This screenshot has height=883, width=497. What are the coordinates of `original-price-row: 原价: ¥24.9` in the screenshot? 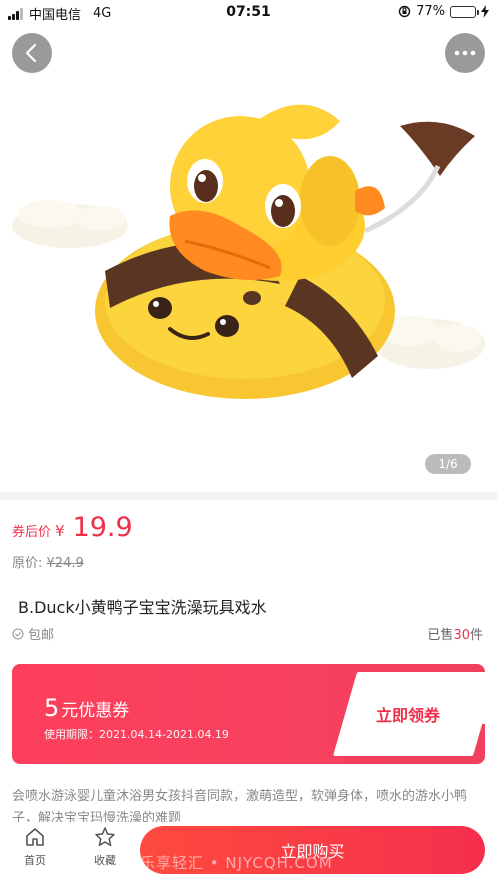 It's located at (48, 561).